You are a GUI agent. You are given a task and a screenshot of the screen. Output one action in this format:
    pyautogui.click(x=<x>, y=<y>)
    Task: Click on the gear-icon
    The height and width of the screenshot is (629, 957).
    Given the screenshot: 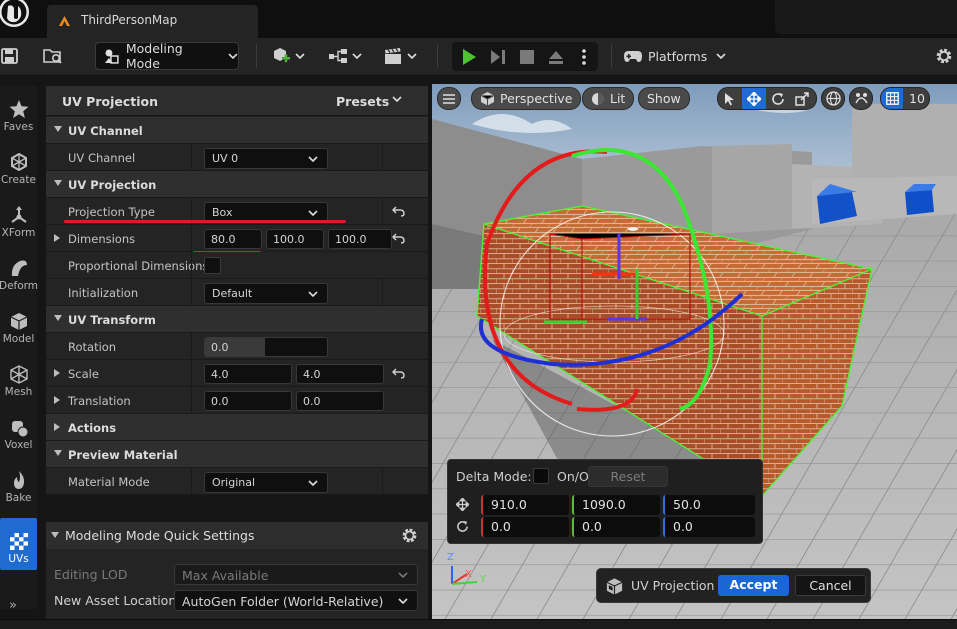 What is the action you would take?
    pyautogui.click(x=409, y=535)
    